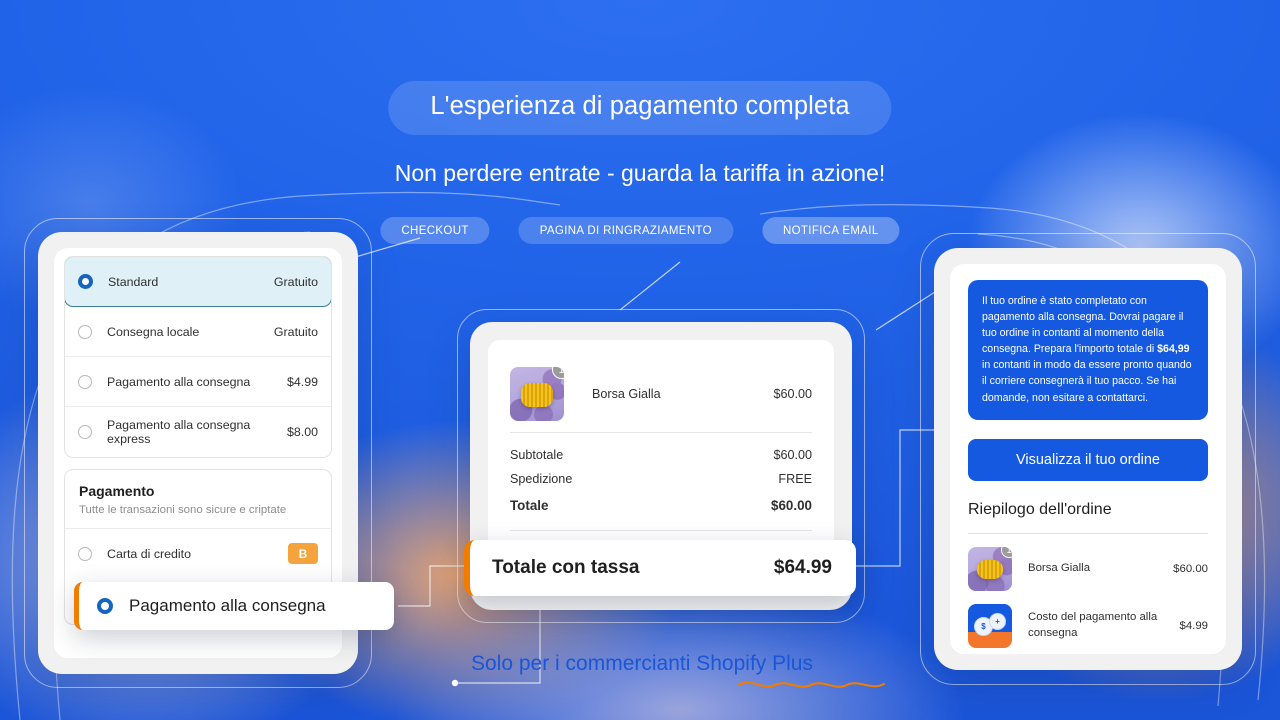 The image size is (1280, 720). What do you see at coordinates (1190, 568) in the screenshot?
I see `order-line-item-price: $60.00` at bounding box center [1190, 568].